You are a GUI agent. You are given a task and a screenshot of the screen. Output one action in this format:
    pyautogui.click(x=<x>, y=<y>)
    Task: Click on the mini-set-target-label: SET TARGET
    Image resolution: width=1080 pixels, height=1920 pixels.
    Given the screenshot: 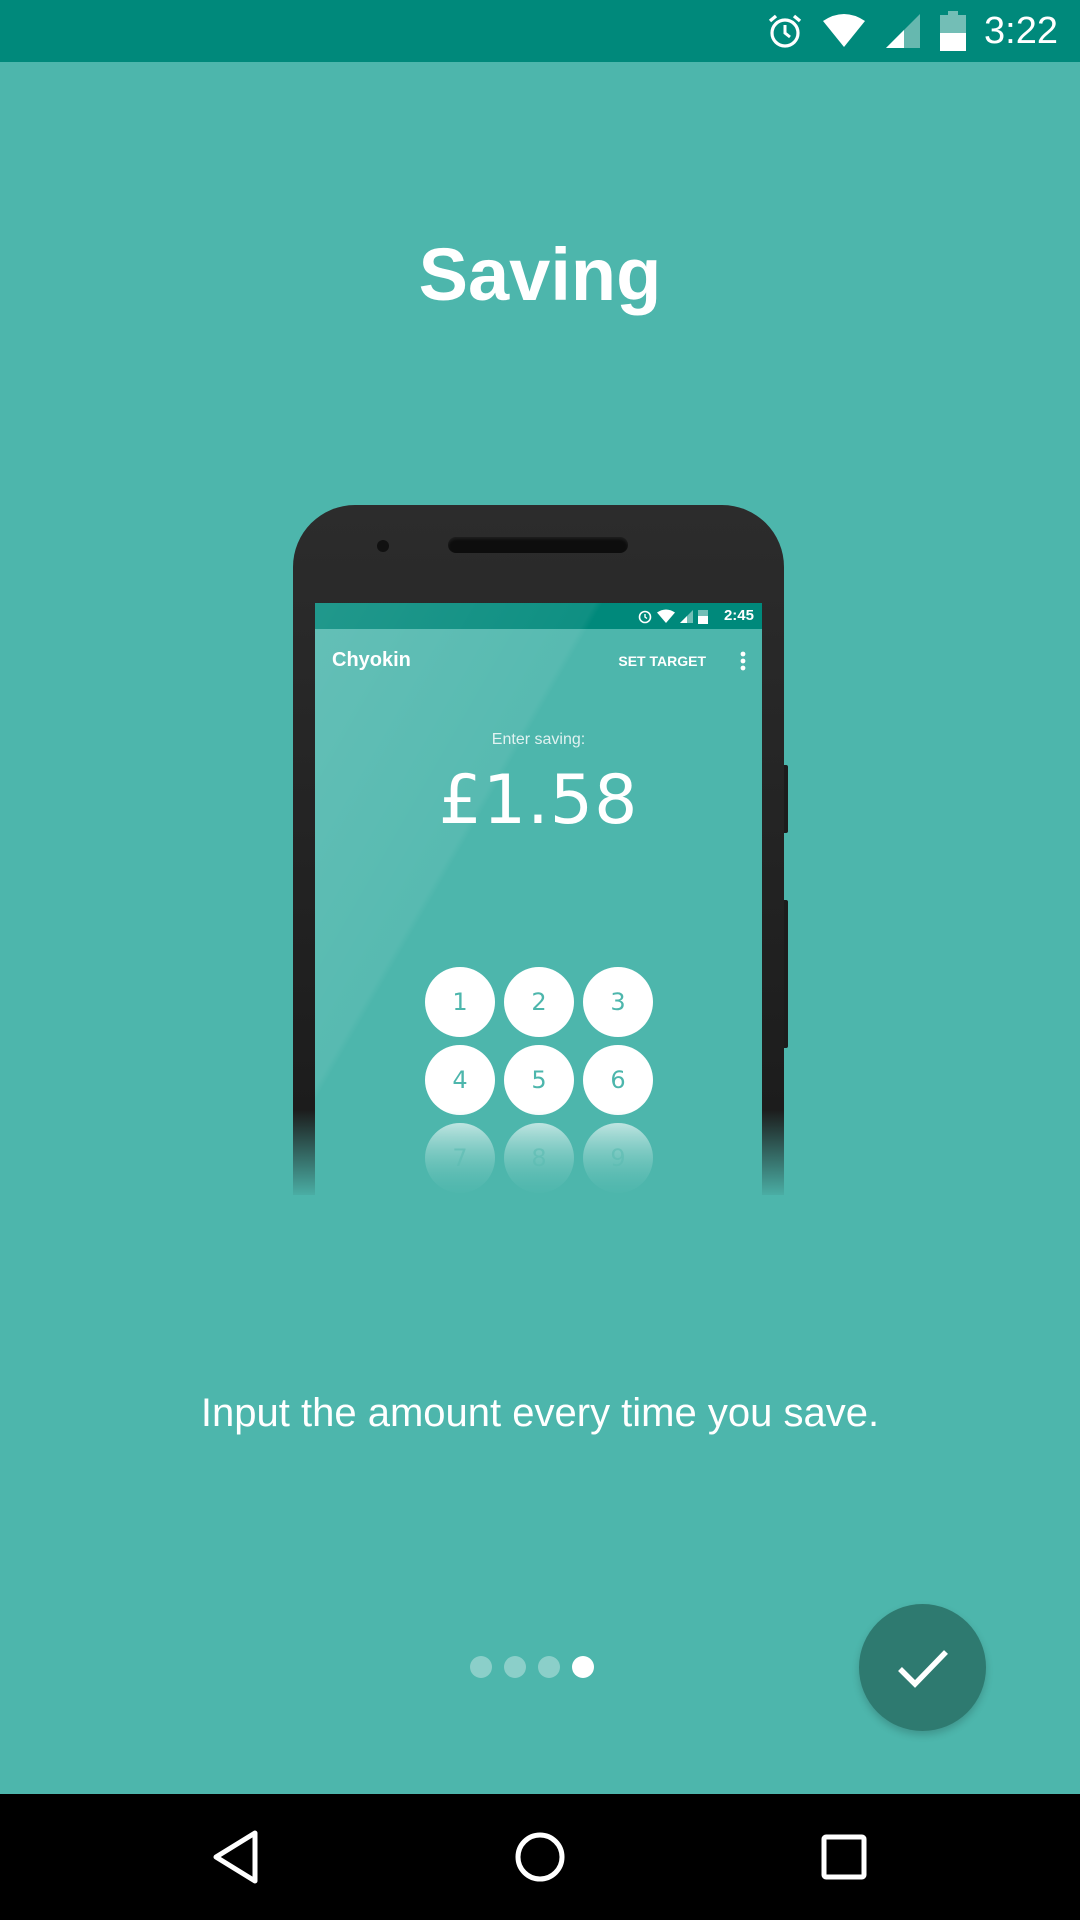 What is the action you would take?
    pyautogui.click(x=662, y=661)
    